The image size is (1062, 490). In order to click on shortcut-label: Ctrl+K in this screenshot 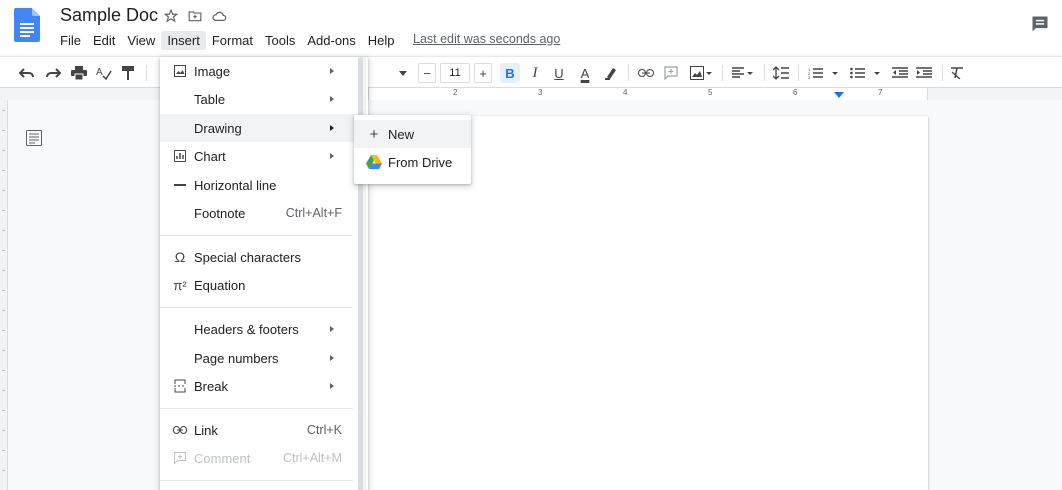, I will do `click(324, 430)`.